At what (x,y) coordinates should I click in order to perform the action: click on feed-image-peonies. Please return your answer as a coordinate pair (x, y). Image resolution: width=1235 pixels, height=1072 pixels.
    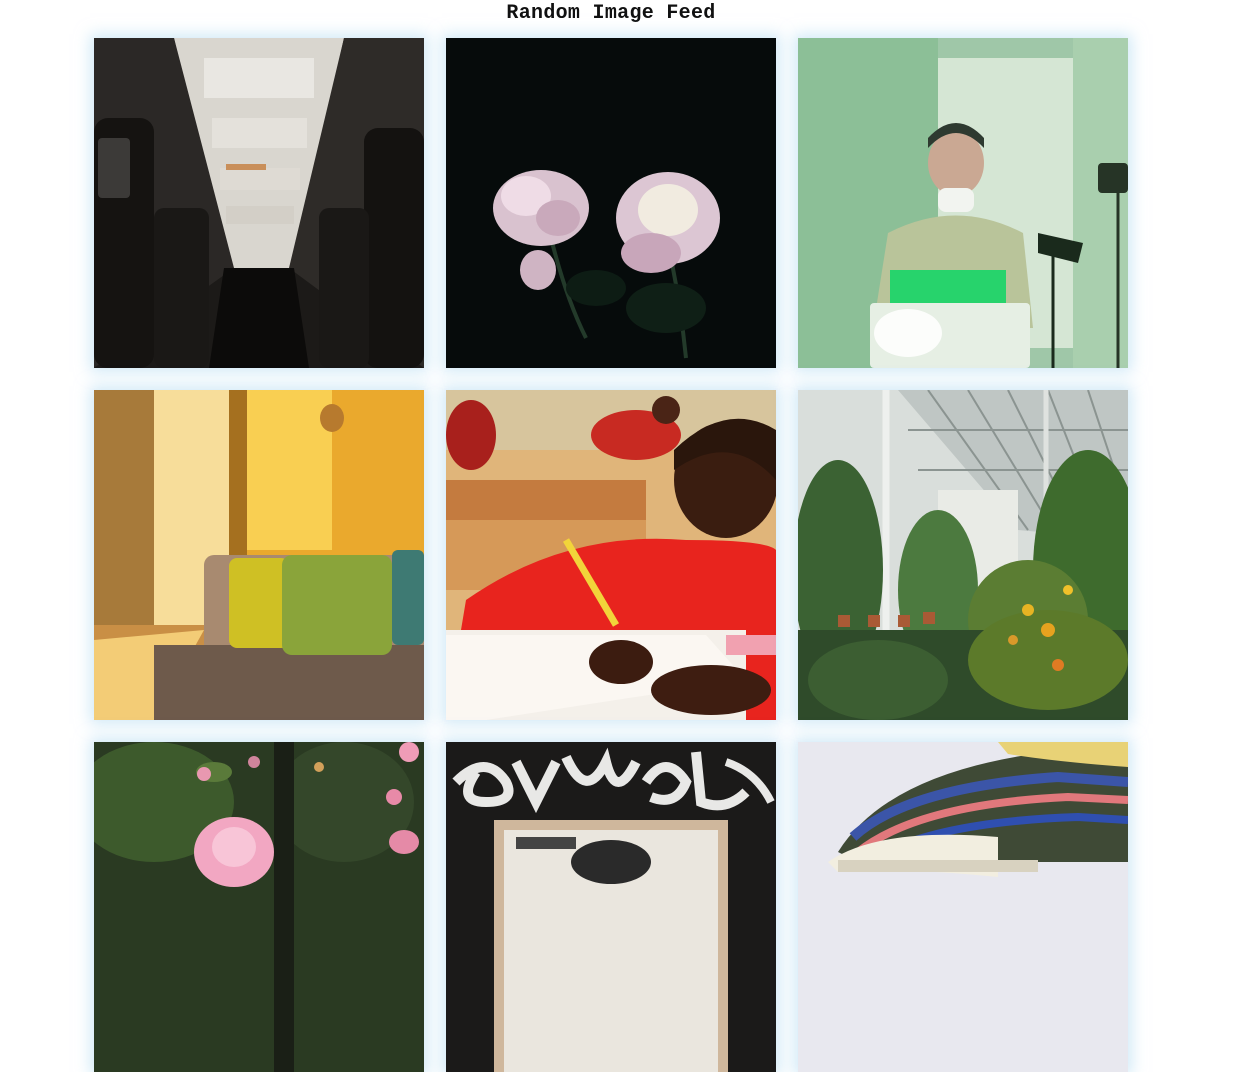
    Looking at the image, I should click on (611, 203).